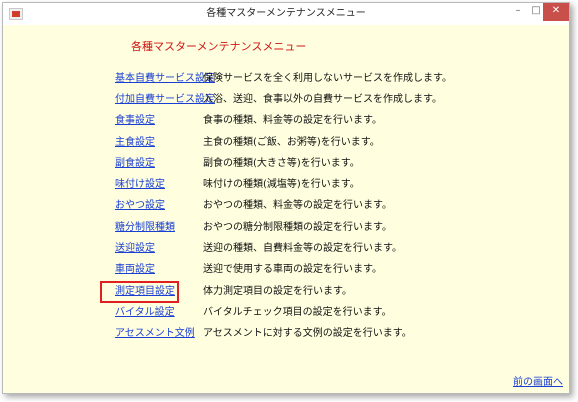 The width and height of the screenshot is (578, 402). Describe the element at coordinates (165, 79) in the screenshot. I see `menu-link-basic-self-pay-service: 基本自費サービス設定` at that location.